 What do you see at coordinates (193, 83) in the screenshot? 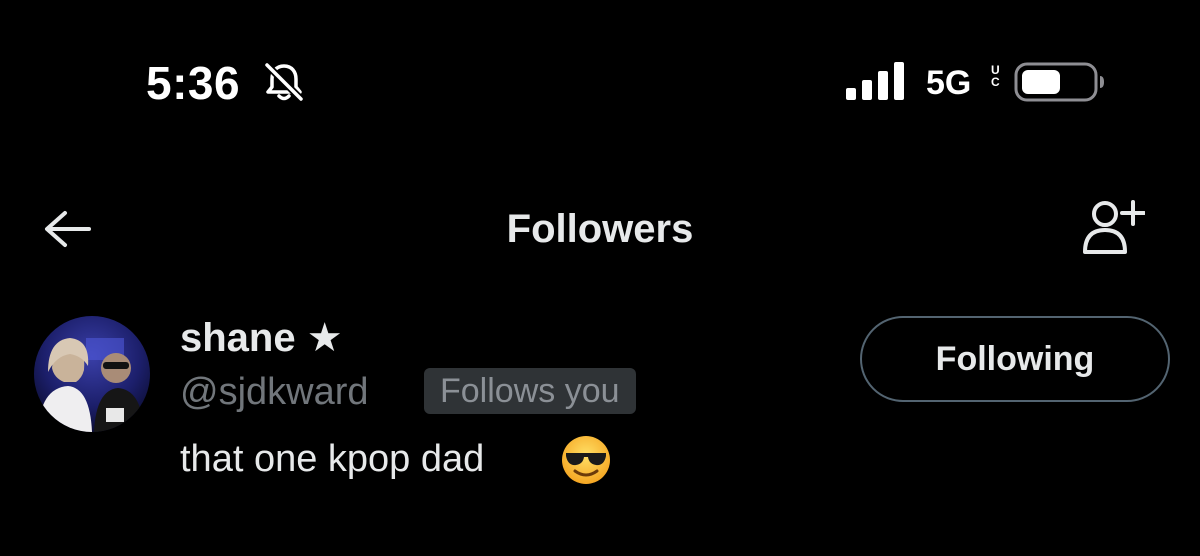
I see `status-time: 5:36` at bounding box center [193, 83].